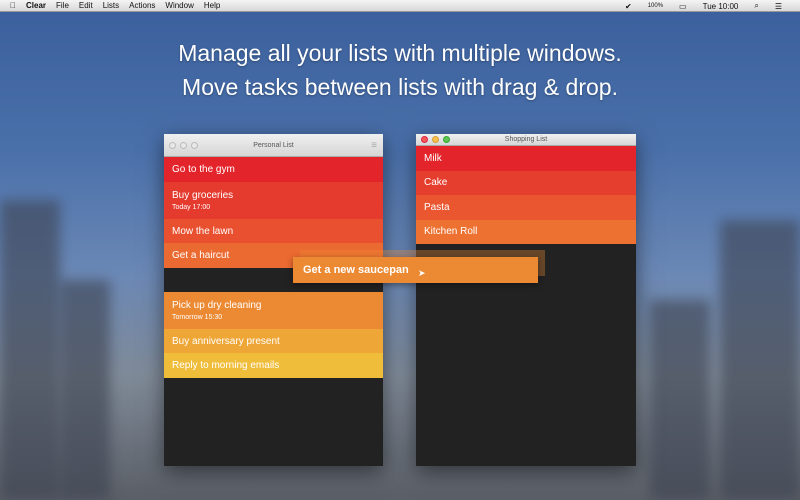 The height and width of the screenshot is (500, 800). I want to click on window-title: Personal List, so click(273, 145).